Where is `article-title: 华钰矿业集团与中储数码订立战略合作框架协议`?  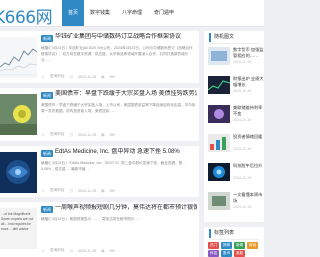 article-title: 华钰矿业集团与中储数码订立战略合作框架协议 is located at coordinates (126, 37).